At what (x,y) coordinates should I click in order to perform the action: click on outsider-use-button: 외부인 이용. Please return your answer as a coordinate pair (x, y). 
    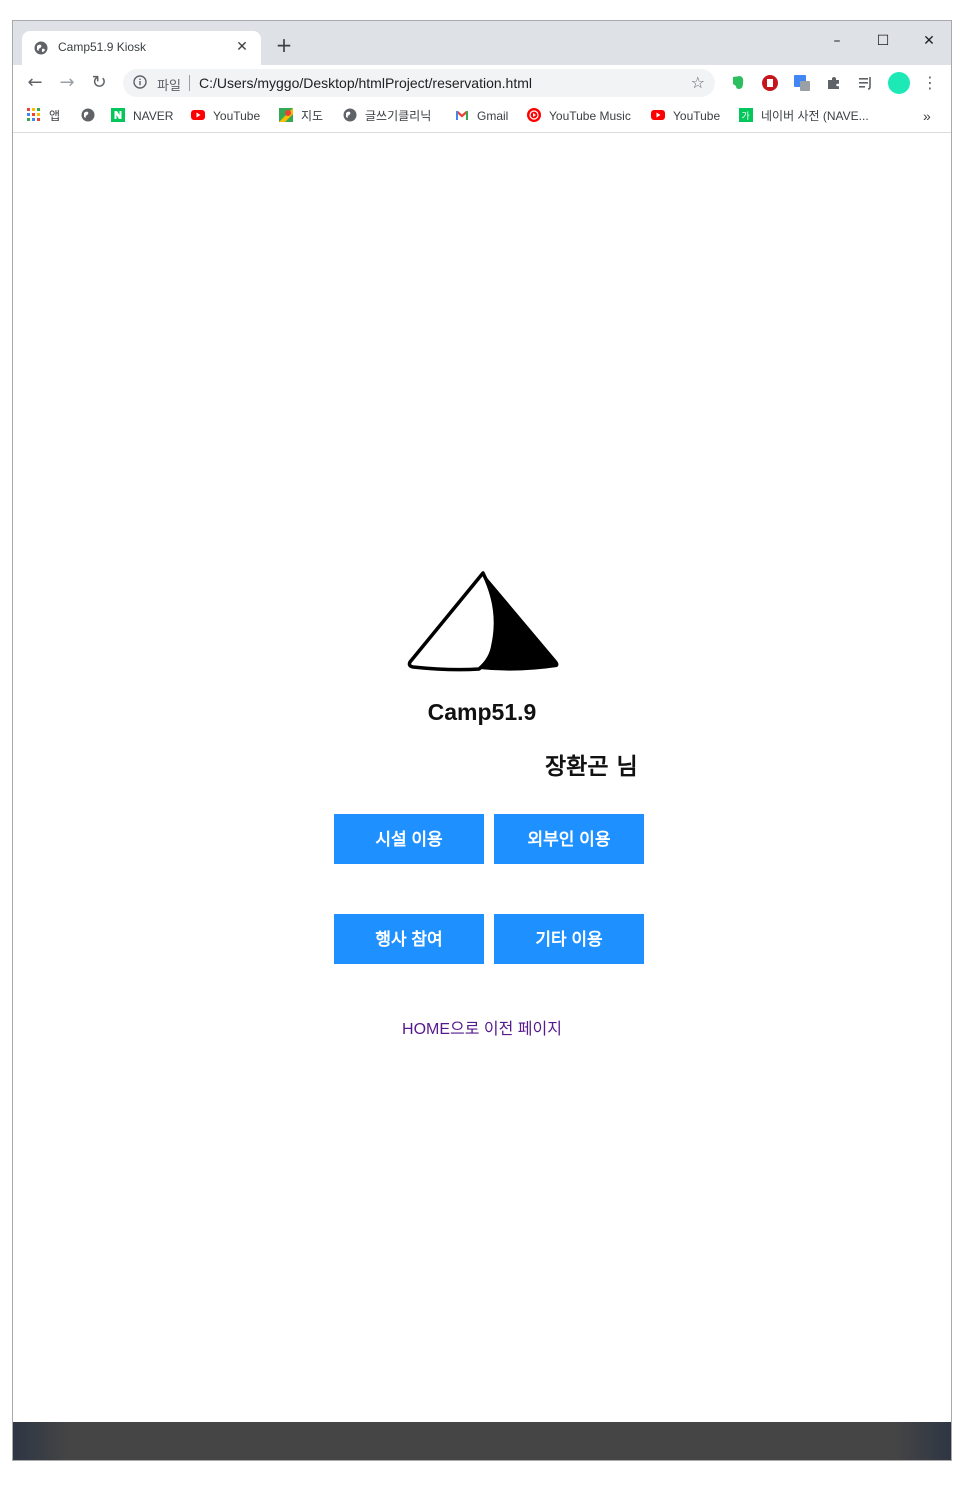
    Looking at the image, I should click on (569, 839).